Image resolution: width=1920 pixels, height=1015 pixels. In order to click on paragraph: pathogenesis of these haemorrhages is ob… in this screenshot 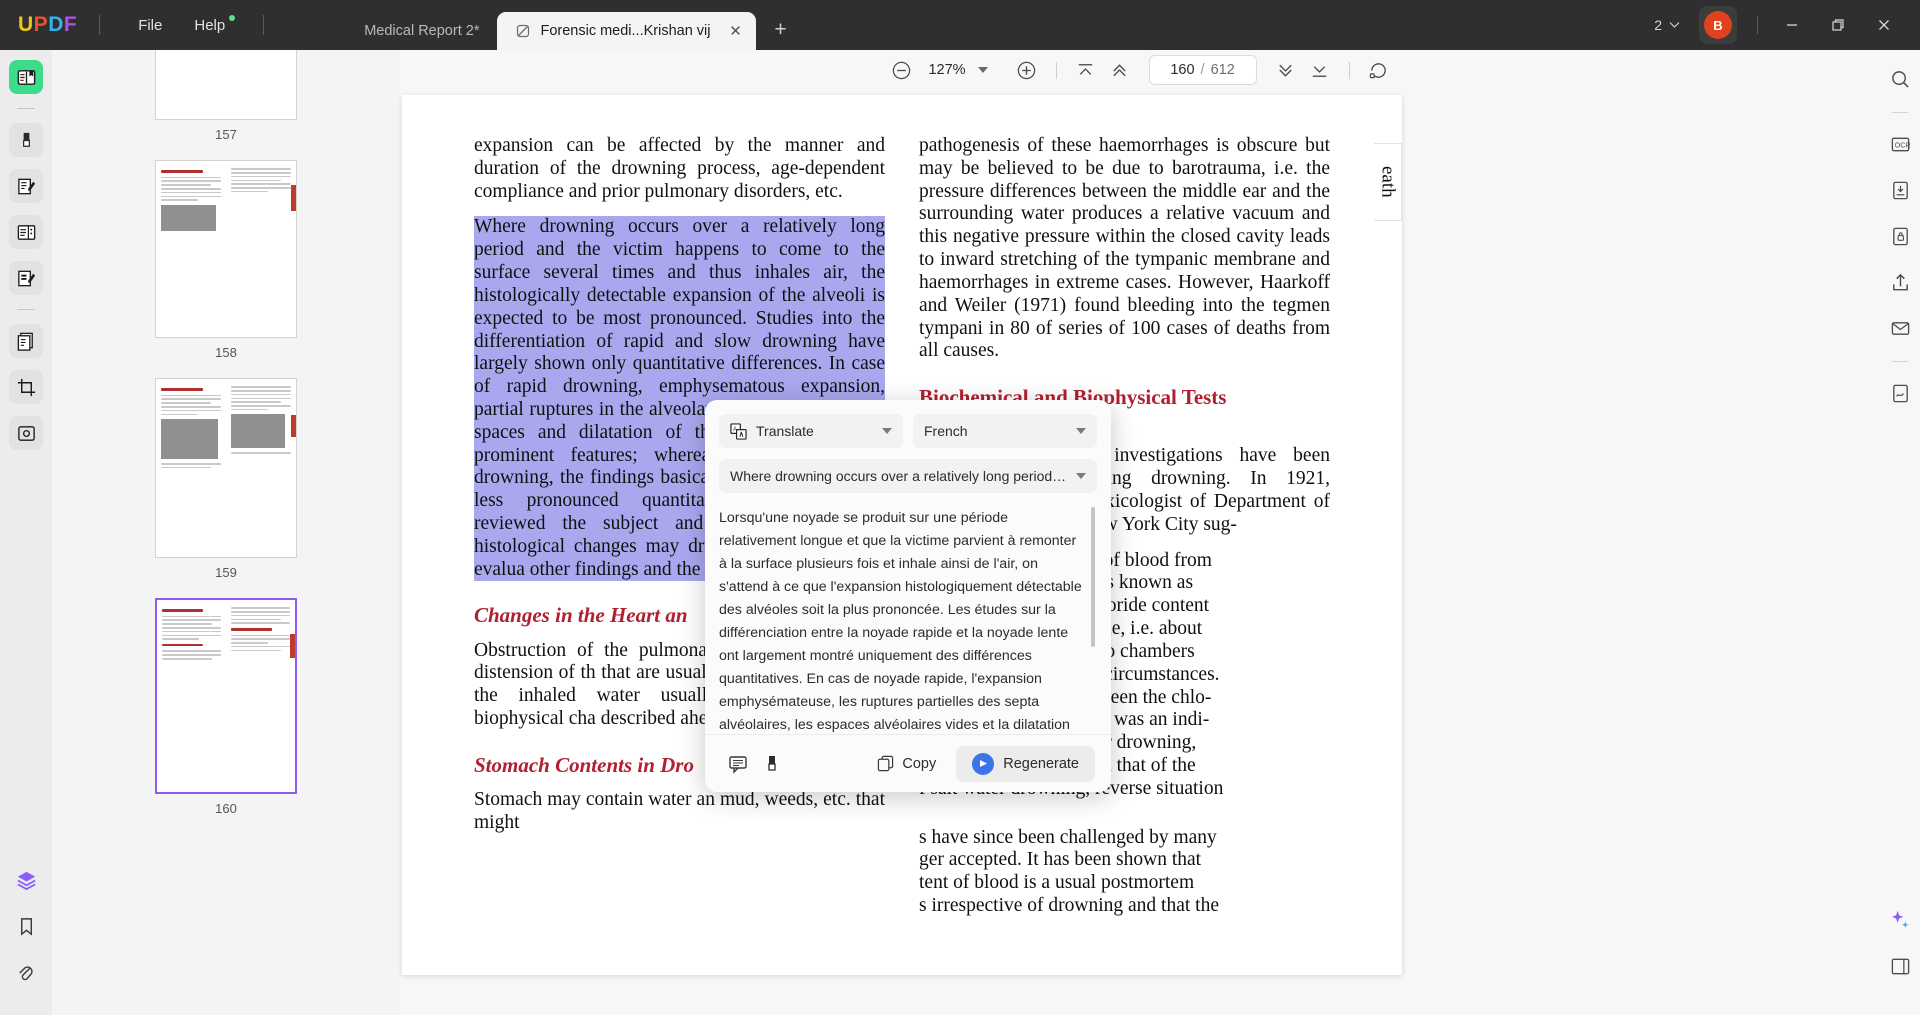, I will do `click(1124, 248)`.